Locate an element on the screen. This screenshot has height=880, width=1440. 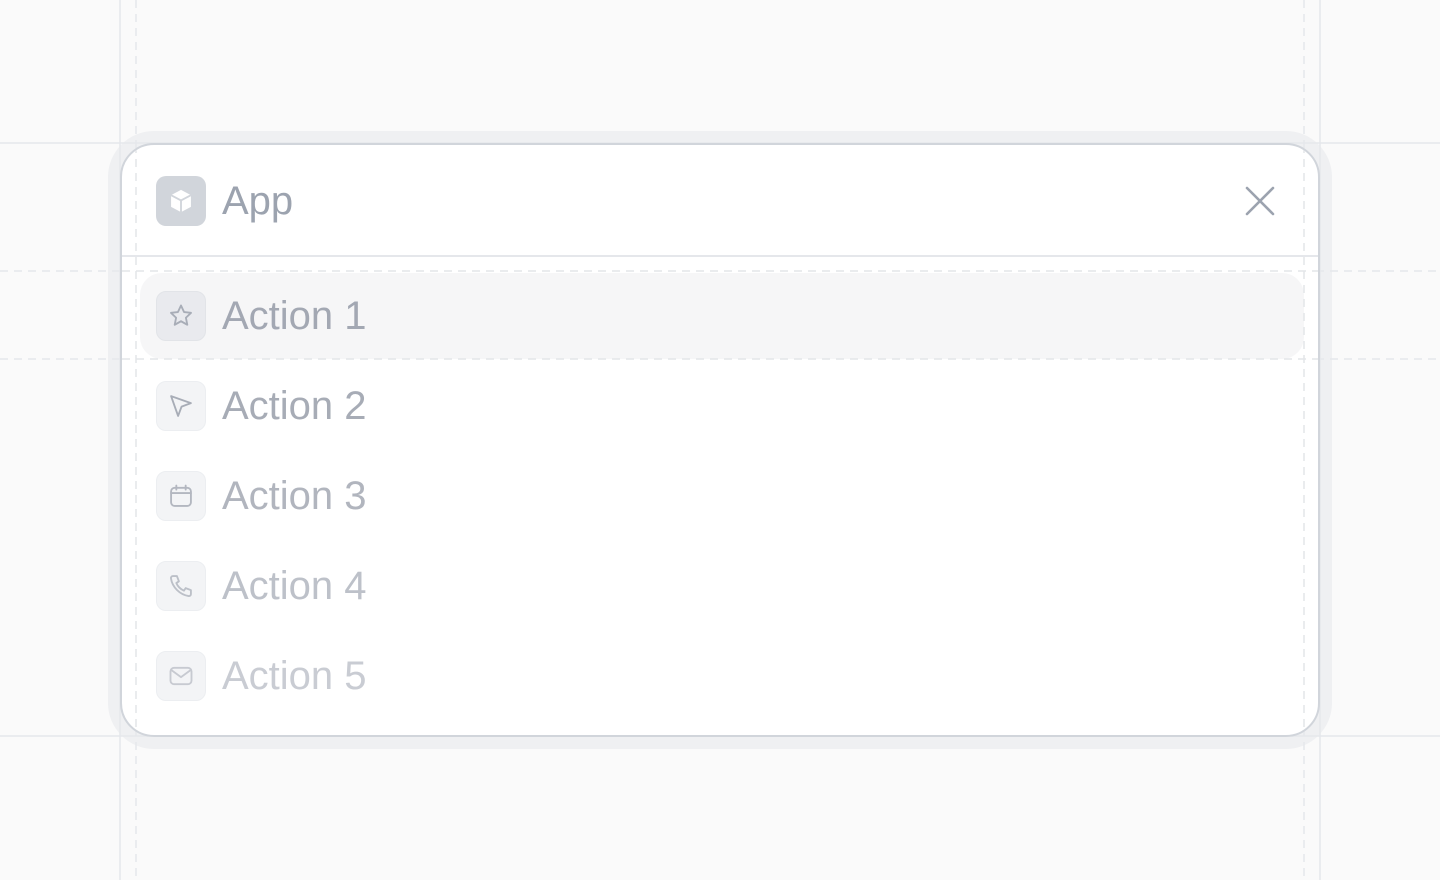
menu-item-action-1: Action 1 is located at coordinates (722, 316).